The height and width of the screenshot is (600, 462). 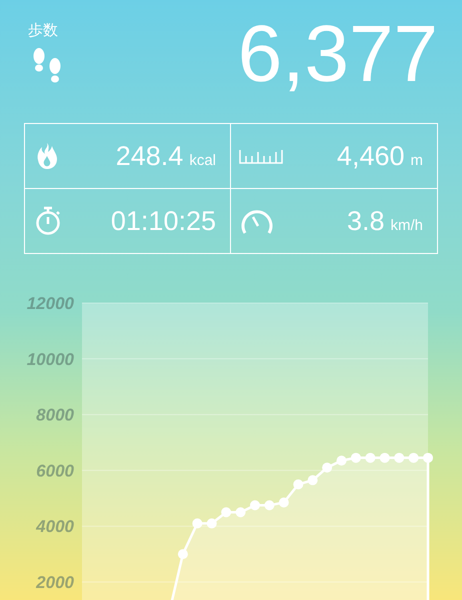 What do you see at coordinates (55, 415) in the screenshot?
I see `y-axis-label: 8000` at bounding box center [55, 415].